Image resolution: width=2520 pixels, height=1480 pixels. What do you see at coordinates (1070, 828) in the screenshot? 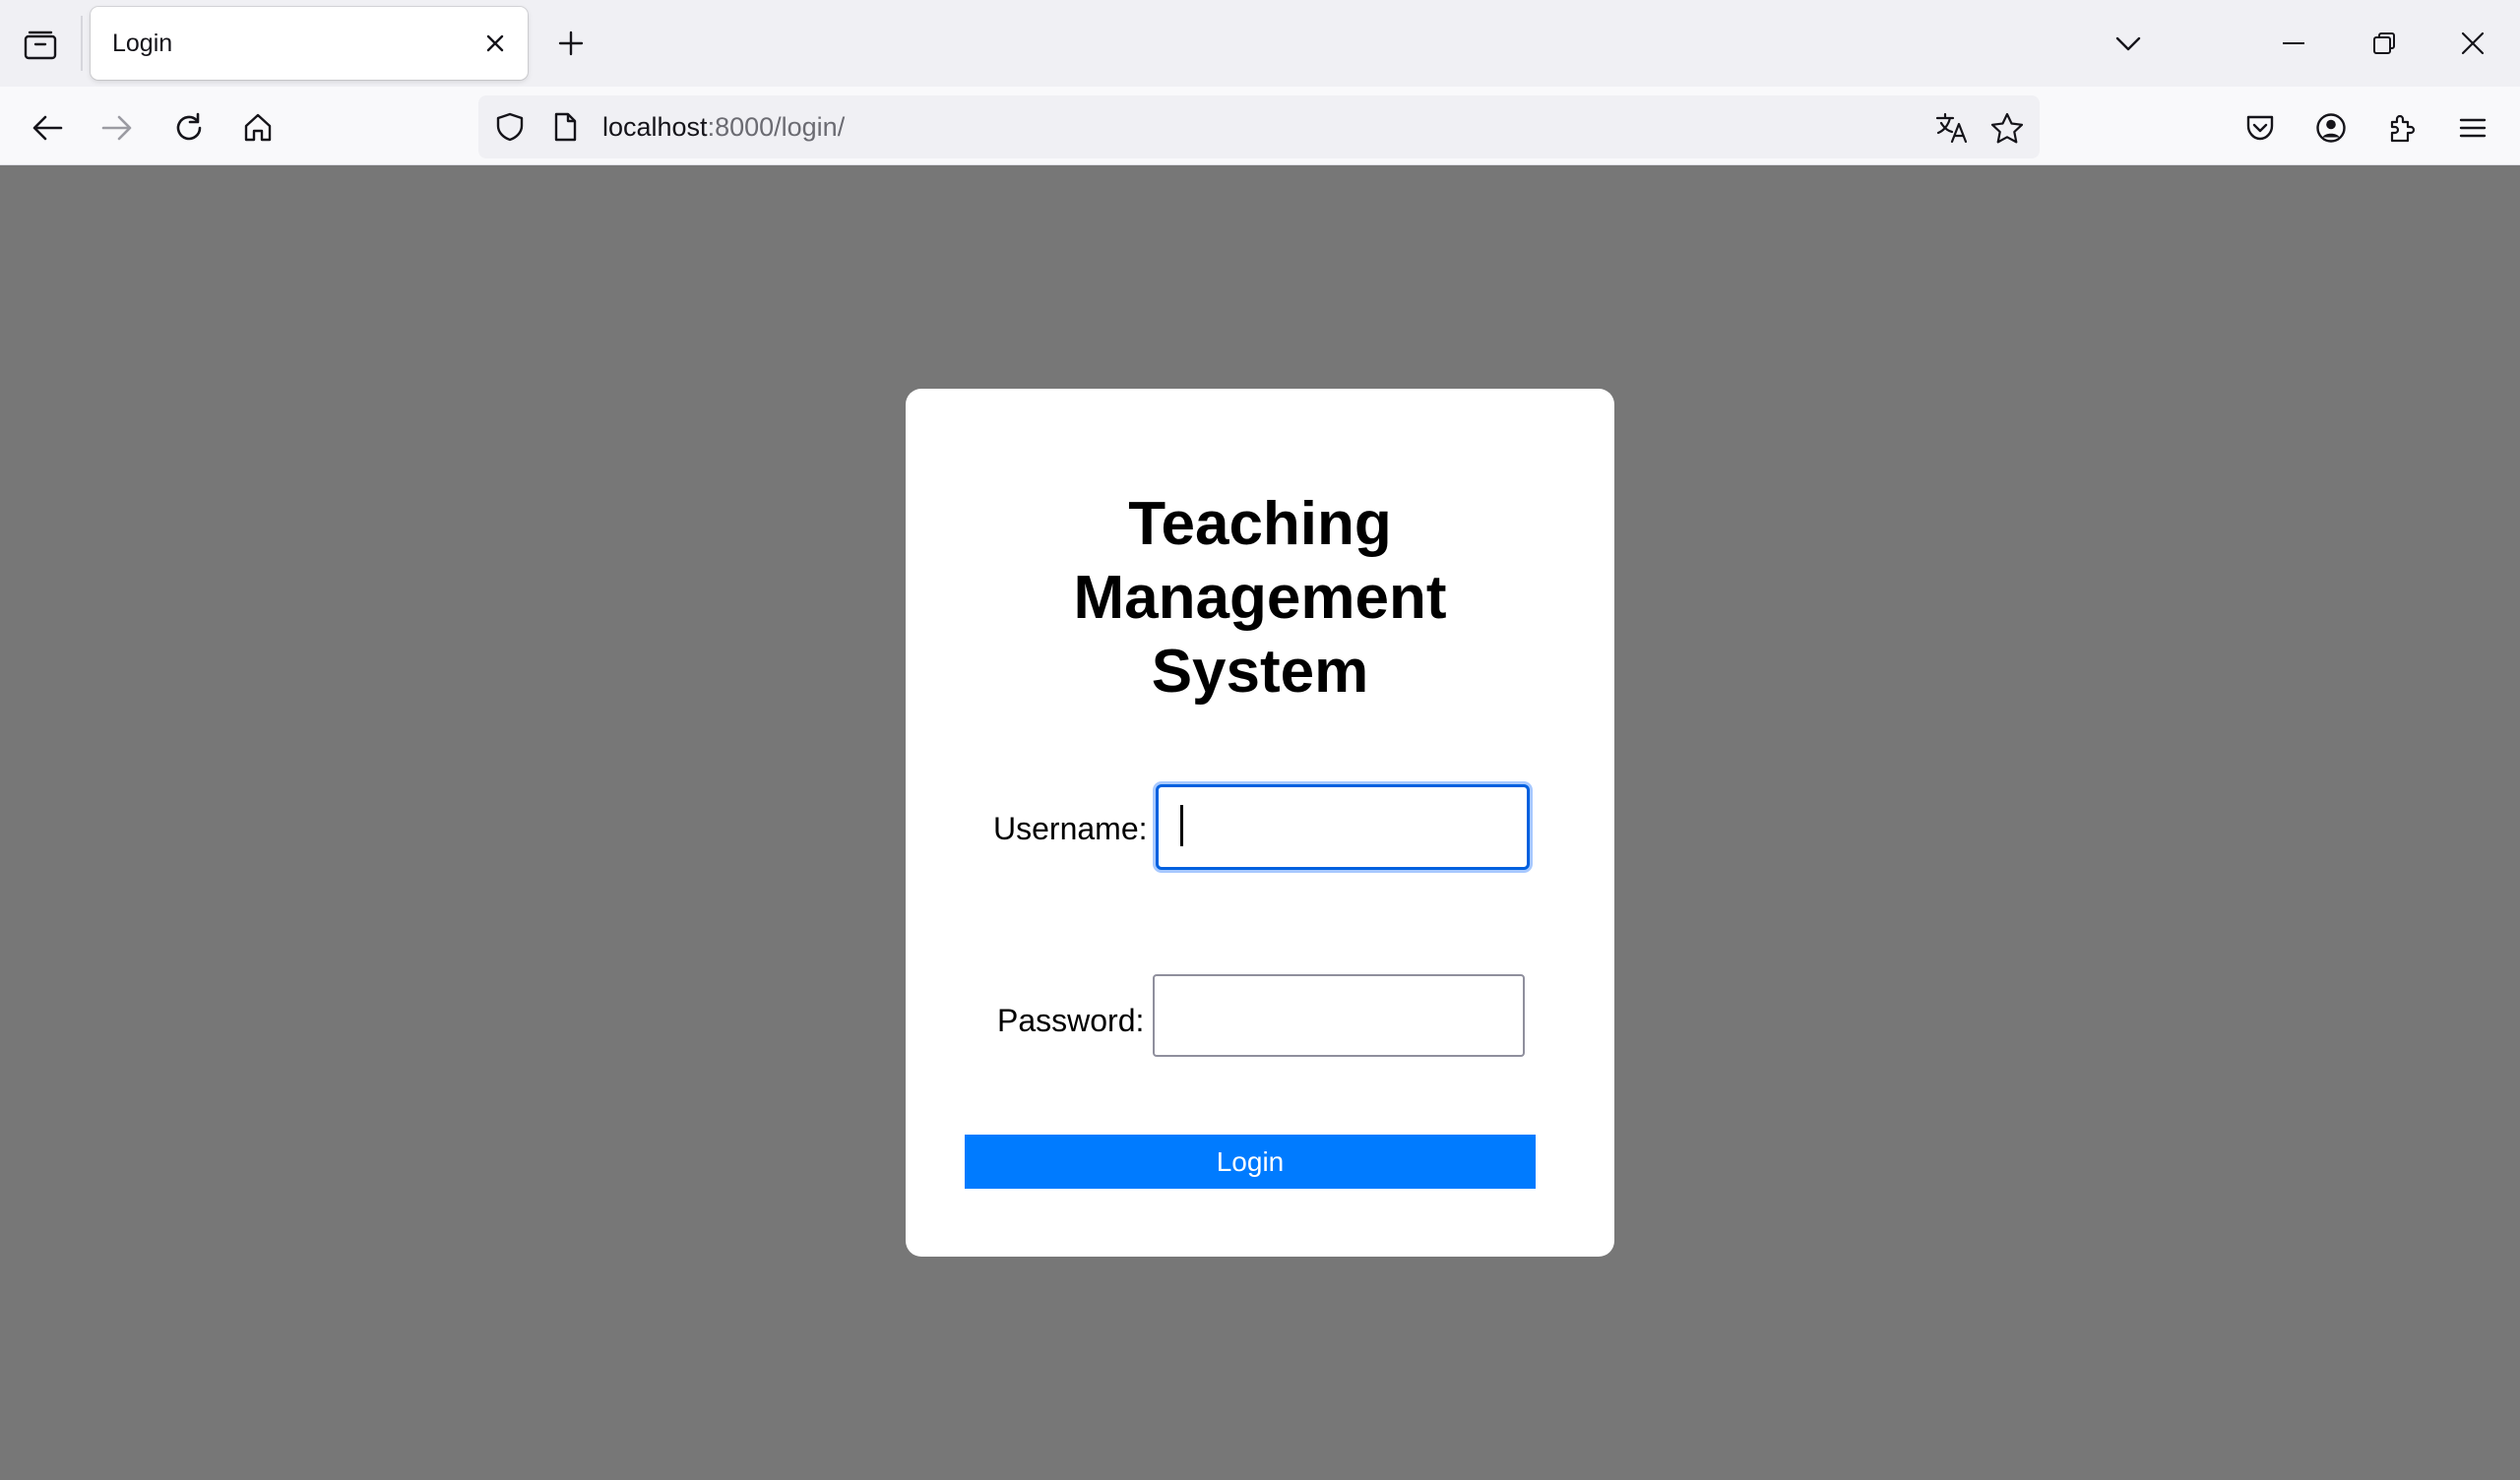
I see `username-label: Username:` at bounding box center [1070, 828].